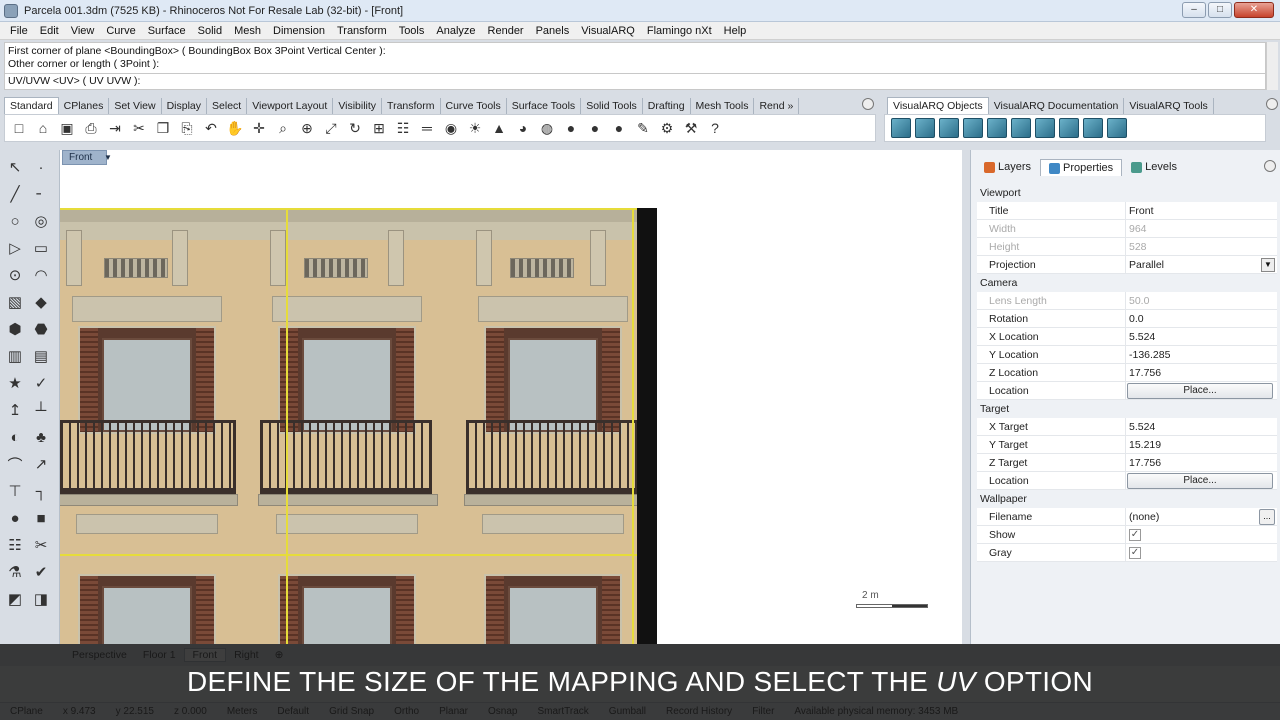 This screenshot has height=720, width=1280. I want to click on open-folder-icon: ⌂, so click(43, 128).